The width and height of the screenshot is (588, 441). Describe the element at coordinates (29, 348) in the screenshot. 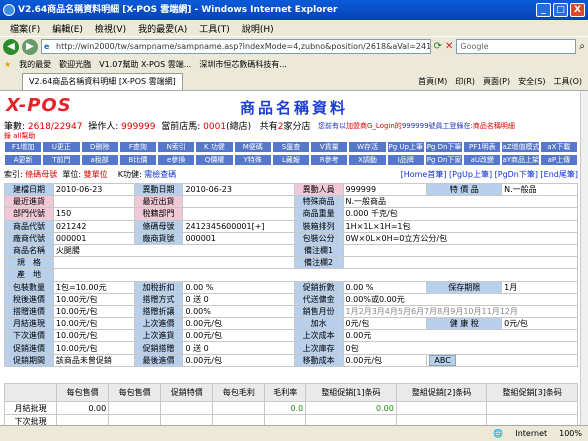

I see `field-label: 促銷進價` at that location.